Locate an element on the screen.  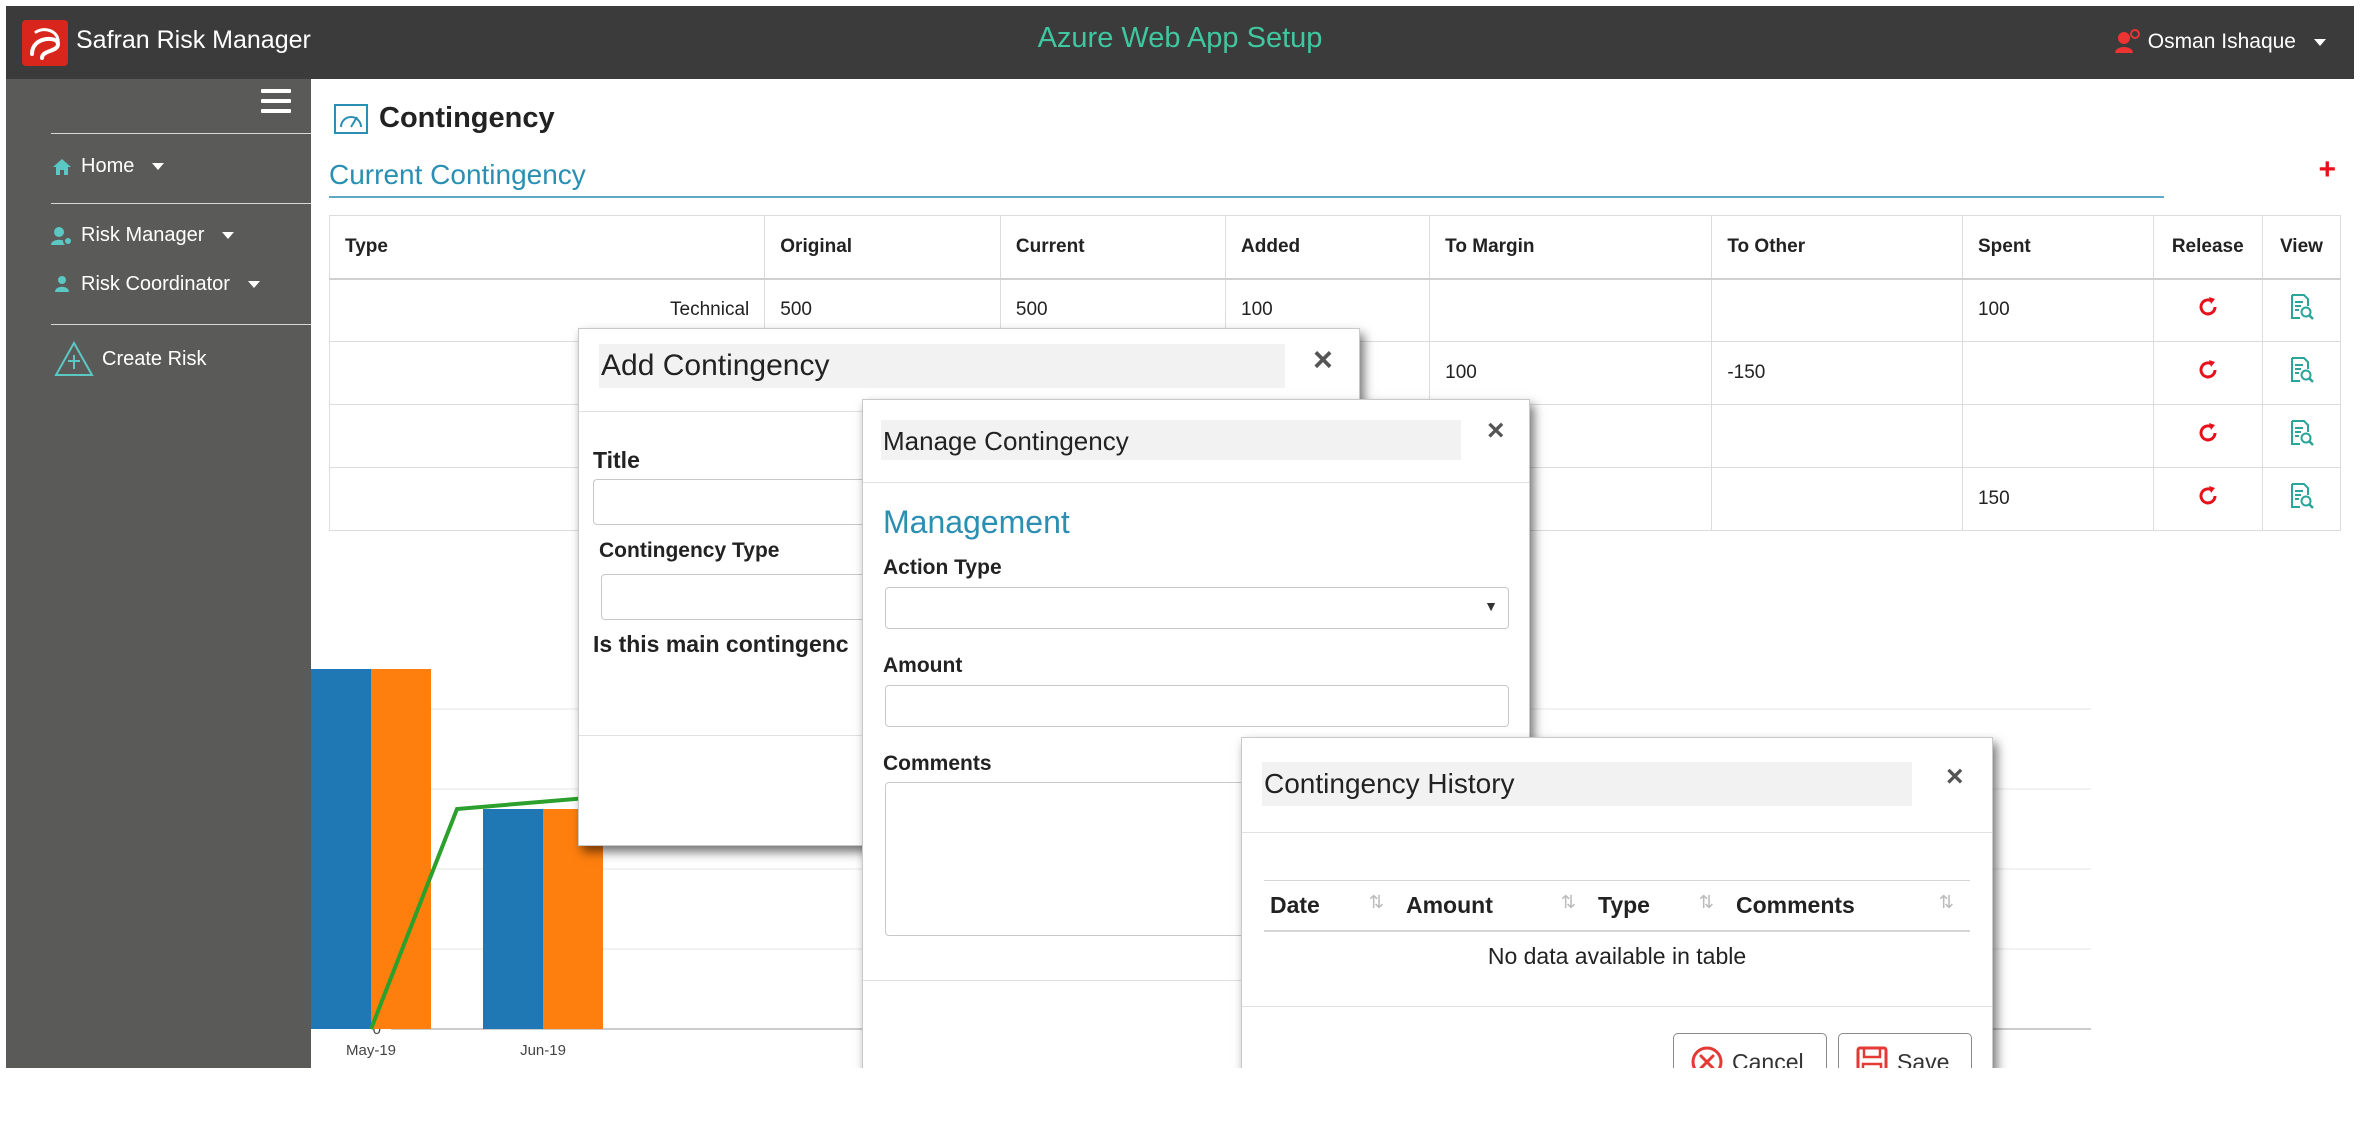
section-divider is located at coordinates (1246, 197).